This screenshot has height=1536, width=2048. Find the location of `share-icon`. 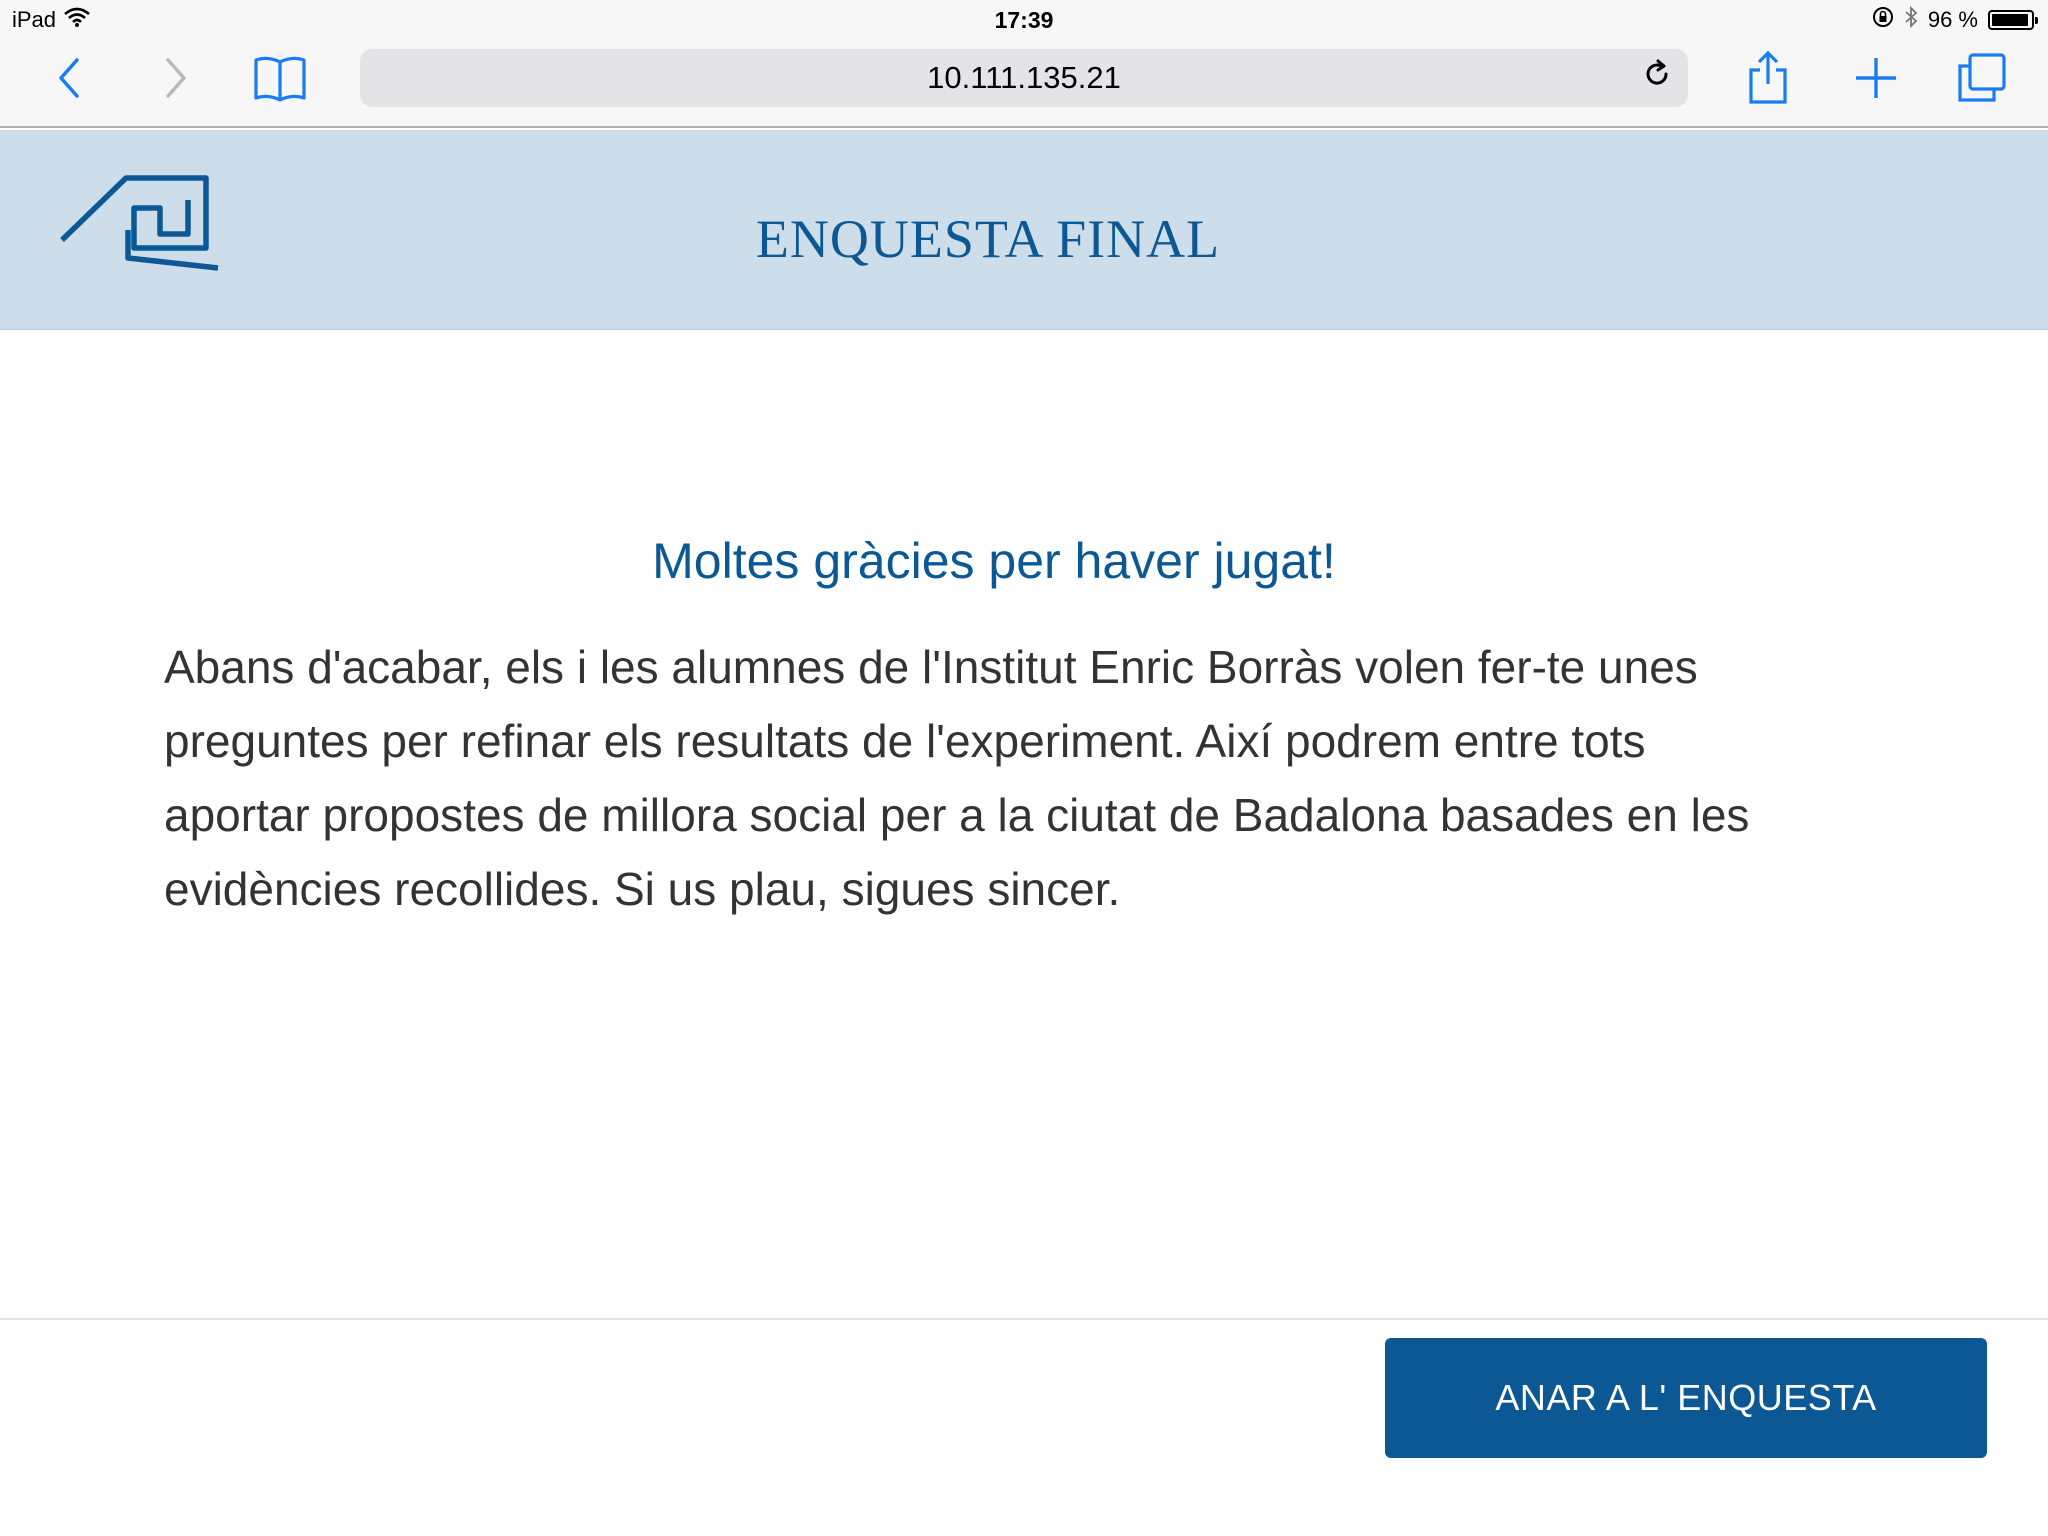

share-icon is located at coordinates (1768, 80).